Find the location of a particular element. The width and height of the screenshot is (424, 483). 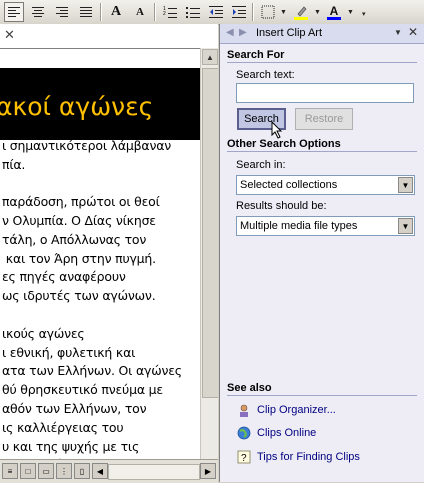

vertical-scrollbar: ▲ is located at coordinates (209, 253).